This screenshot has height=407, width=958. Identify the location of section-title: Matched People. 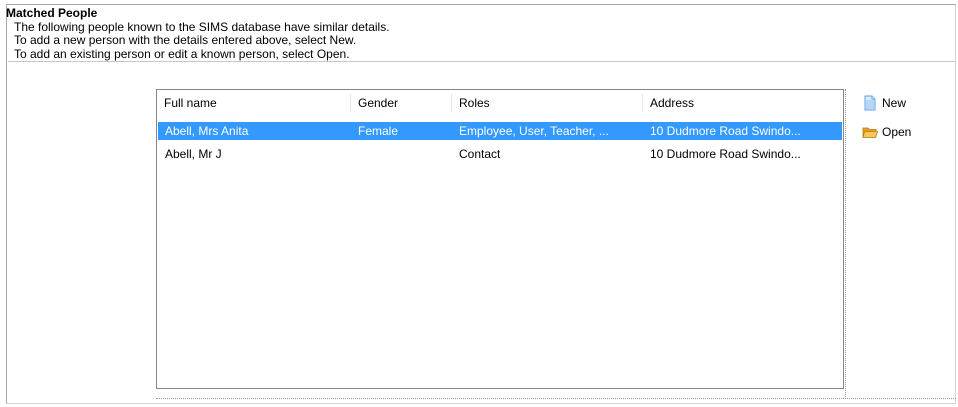
(52, 13).